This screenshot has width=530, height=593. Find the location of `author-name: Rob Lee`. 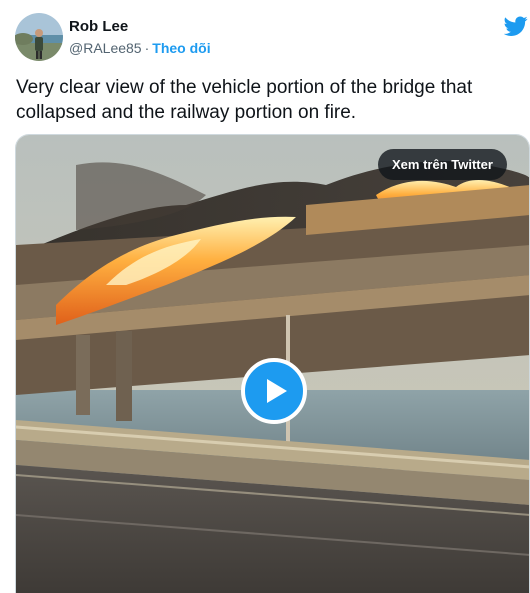

author-name: Rob Lee is located at coordinates (98, 26).